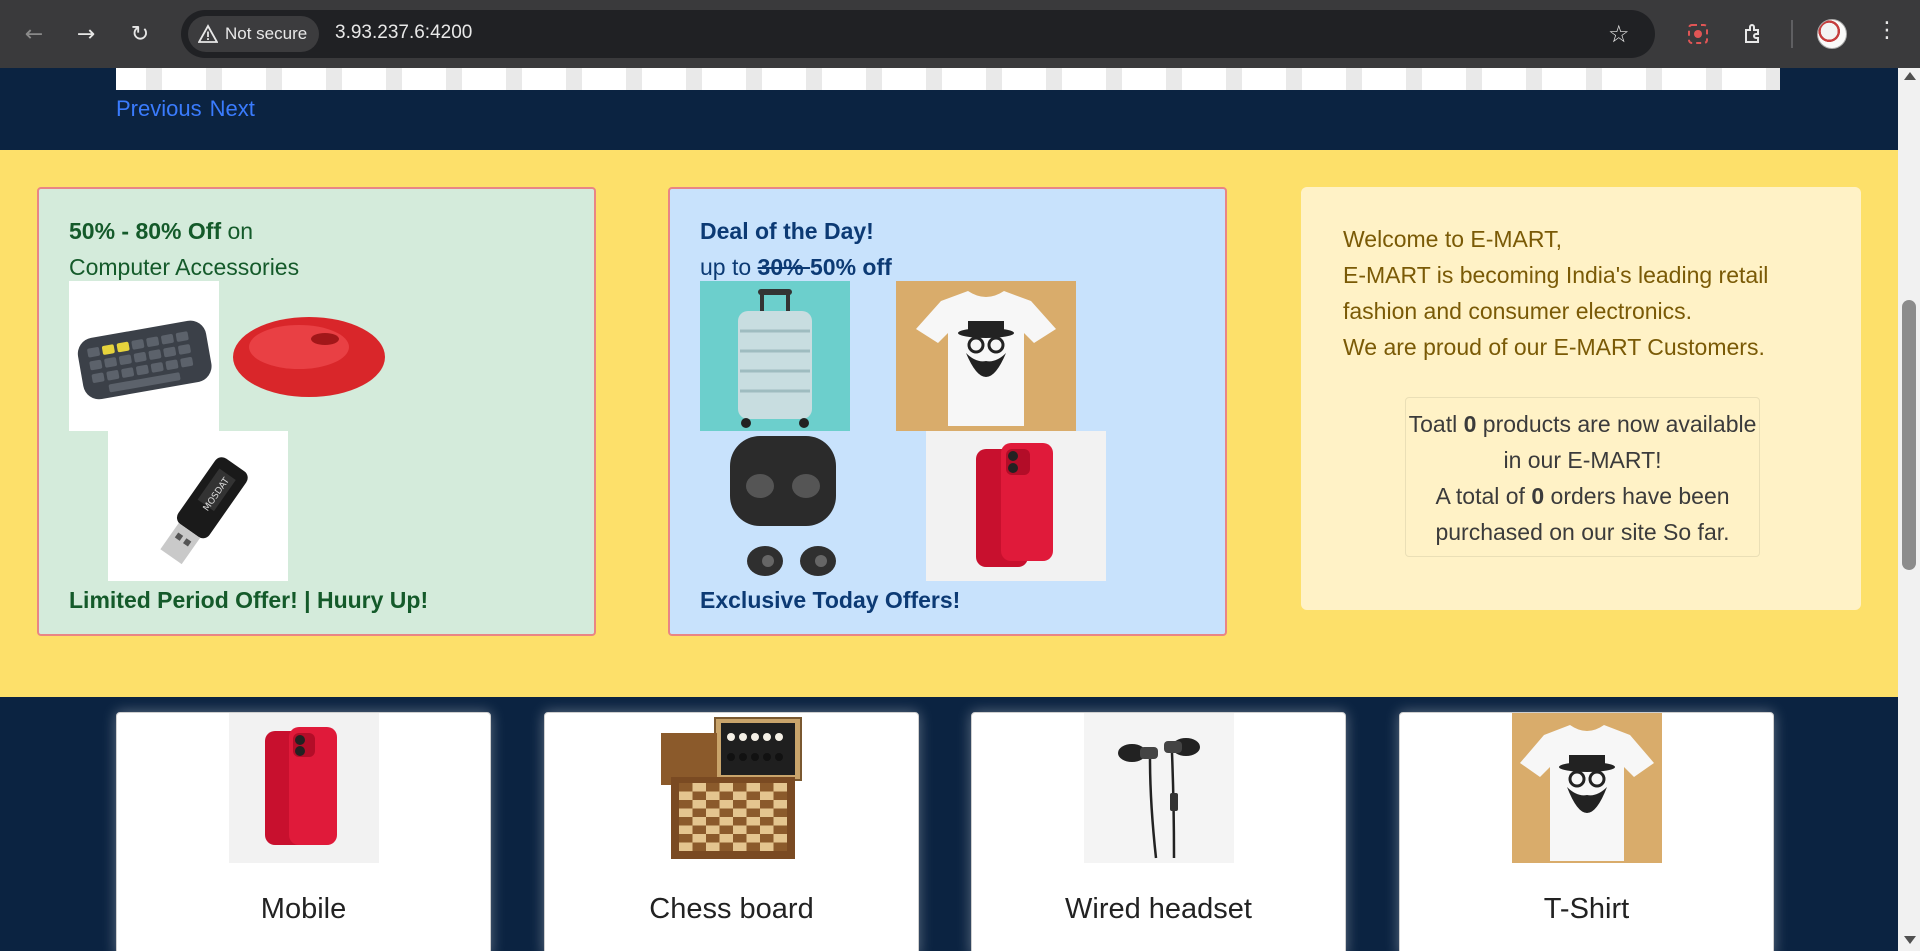 This screenshot has width=1920, height=951. Describe the element at coordinates (145, 231) in the screenshot. I see `discount-range: 50% - 80% Off` at that location.